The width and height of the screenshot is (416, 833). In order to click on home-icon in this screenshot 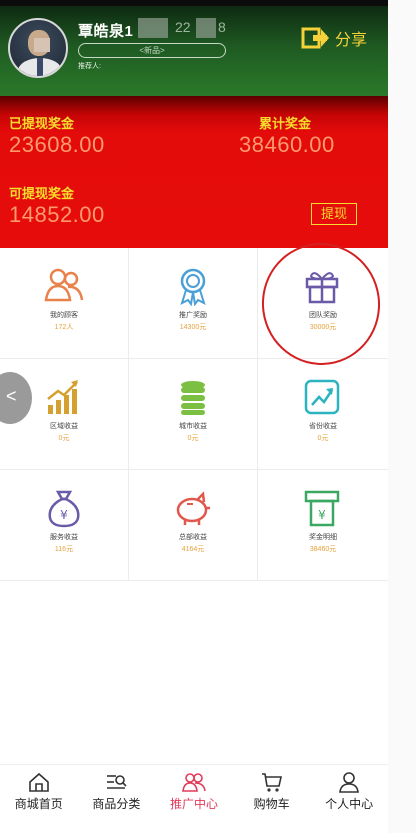, I will do `click(38, 782)`.